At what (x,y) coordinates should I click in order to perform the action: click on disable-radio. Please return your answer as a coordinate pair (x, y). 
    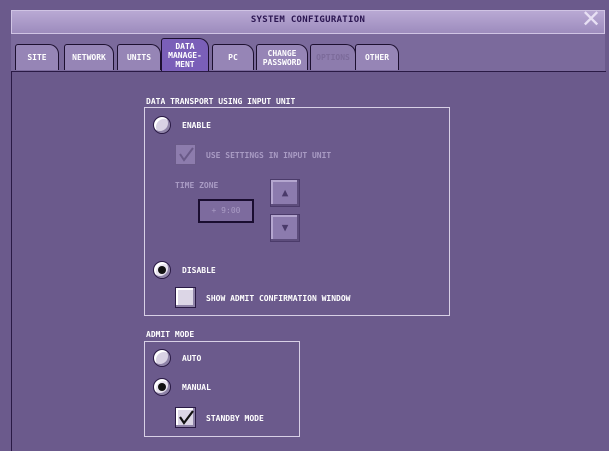
    Looking at the image, I should click on (162, 270).